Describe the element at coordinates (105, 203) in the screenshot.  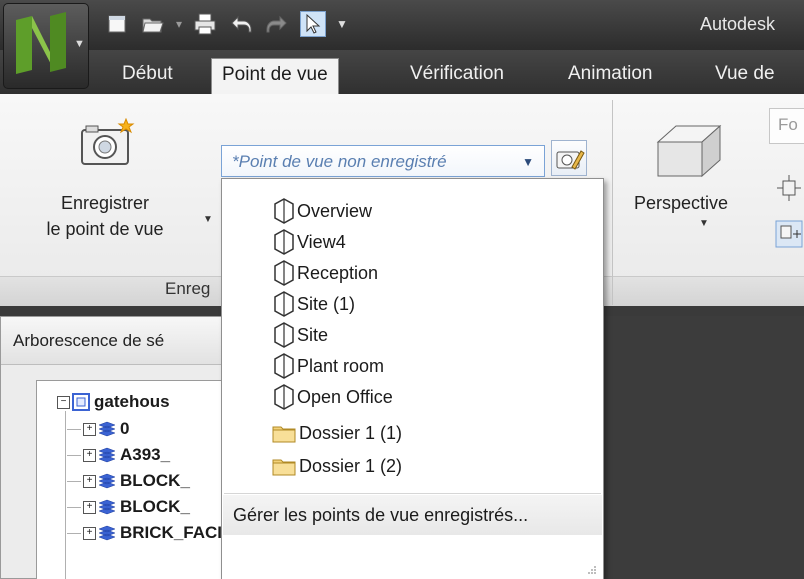
I see `save-viewpoint-label-line1: Enregistrer` at that location.